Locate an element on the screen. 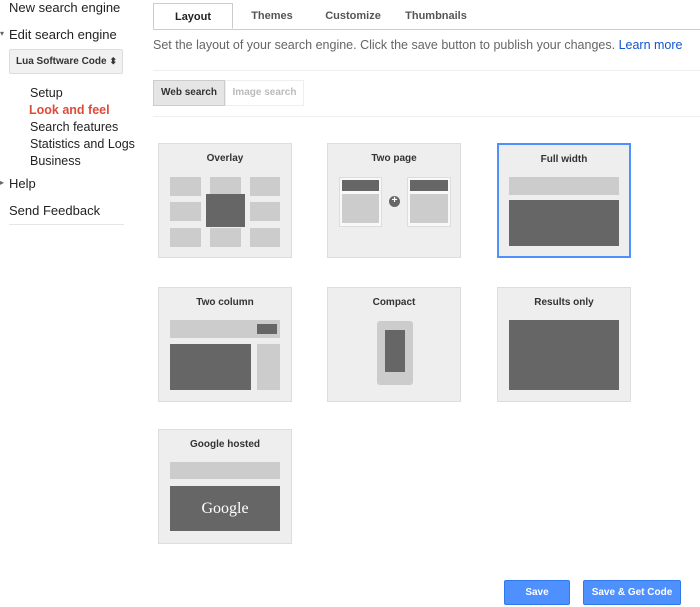  tab-thumbnails: Thumbnails is located at coordinates (436, 16).